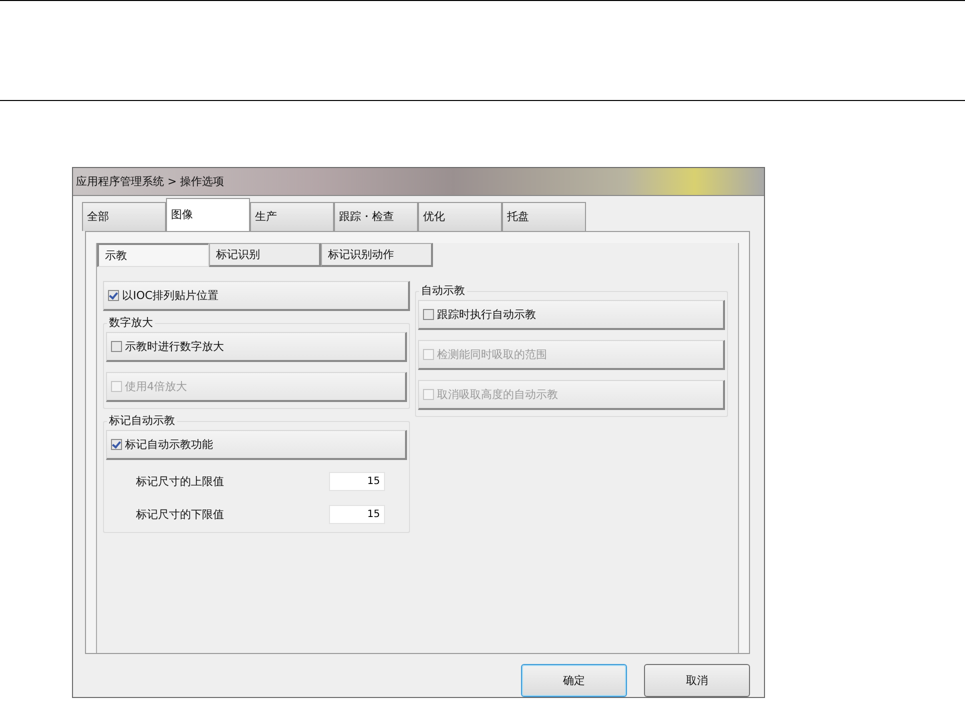 This screenshot has width=965, height=718. What do you see at coordinates (180, 514) in the screenshot?
I see `field-label: 标记尺寸的下限值` at bounding box center [180, 514].